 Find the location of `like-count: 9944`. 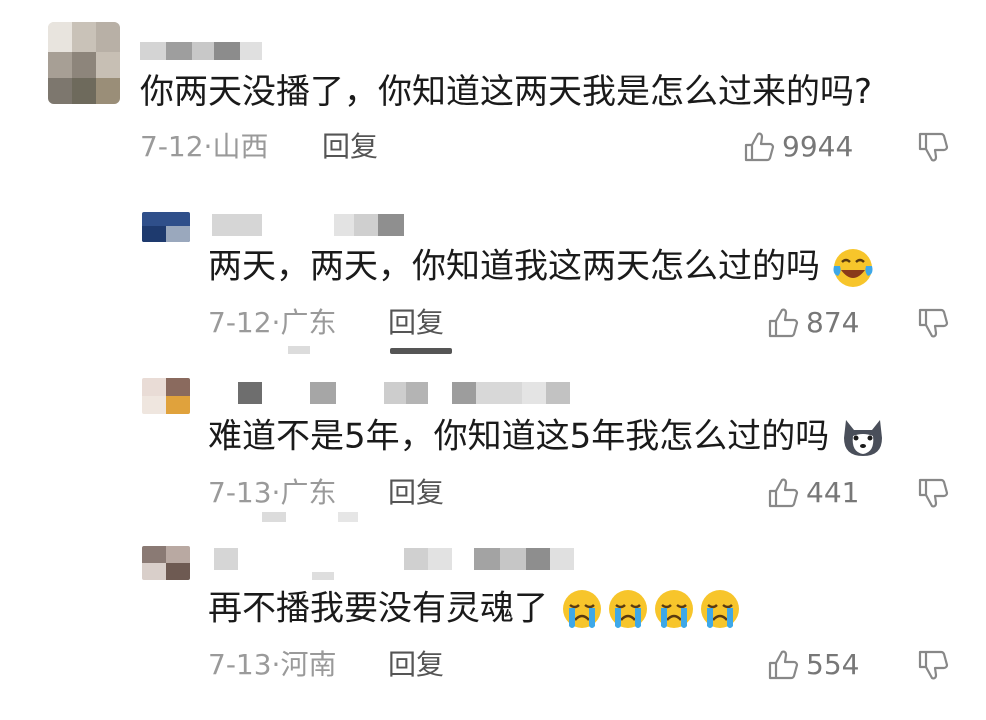

like-count: 9944 is located at coordinates (818, 146).